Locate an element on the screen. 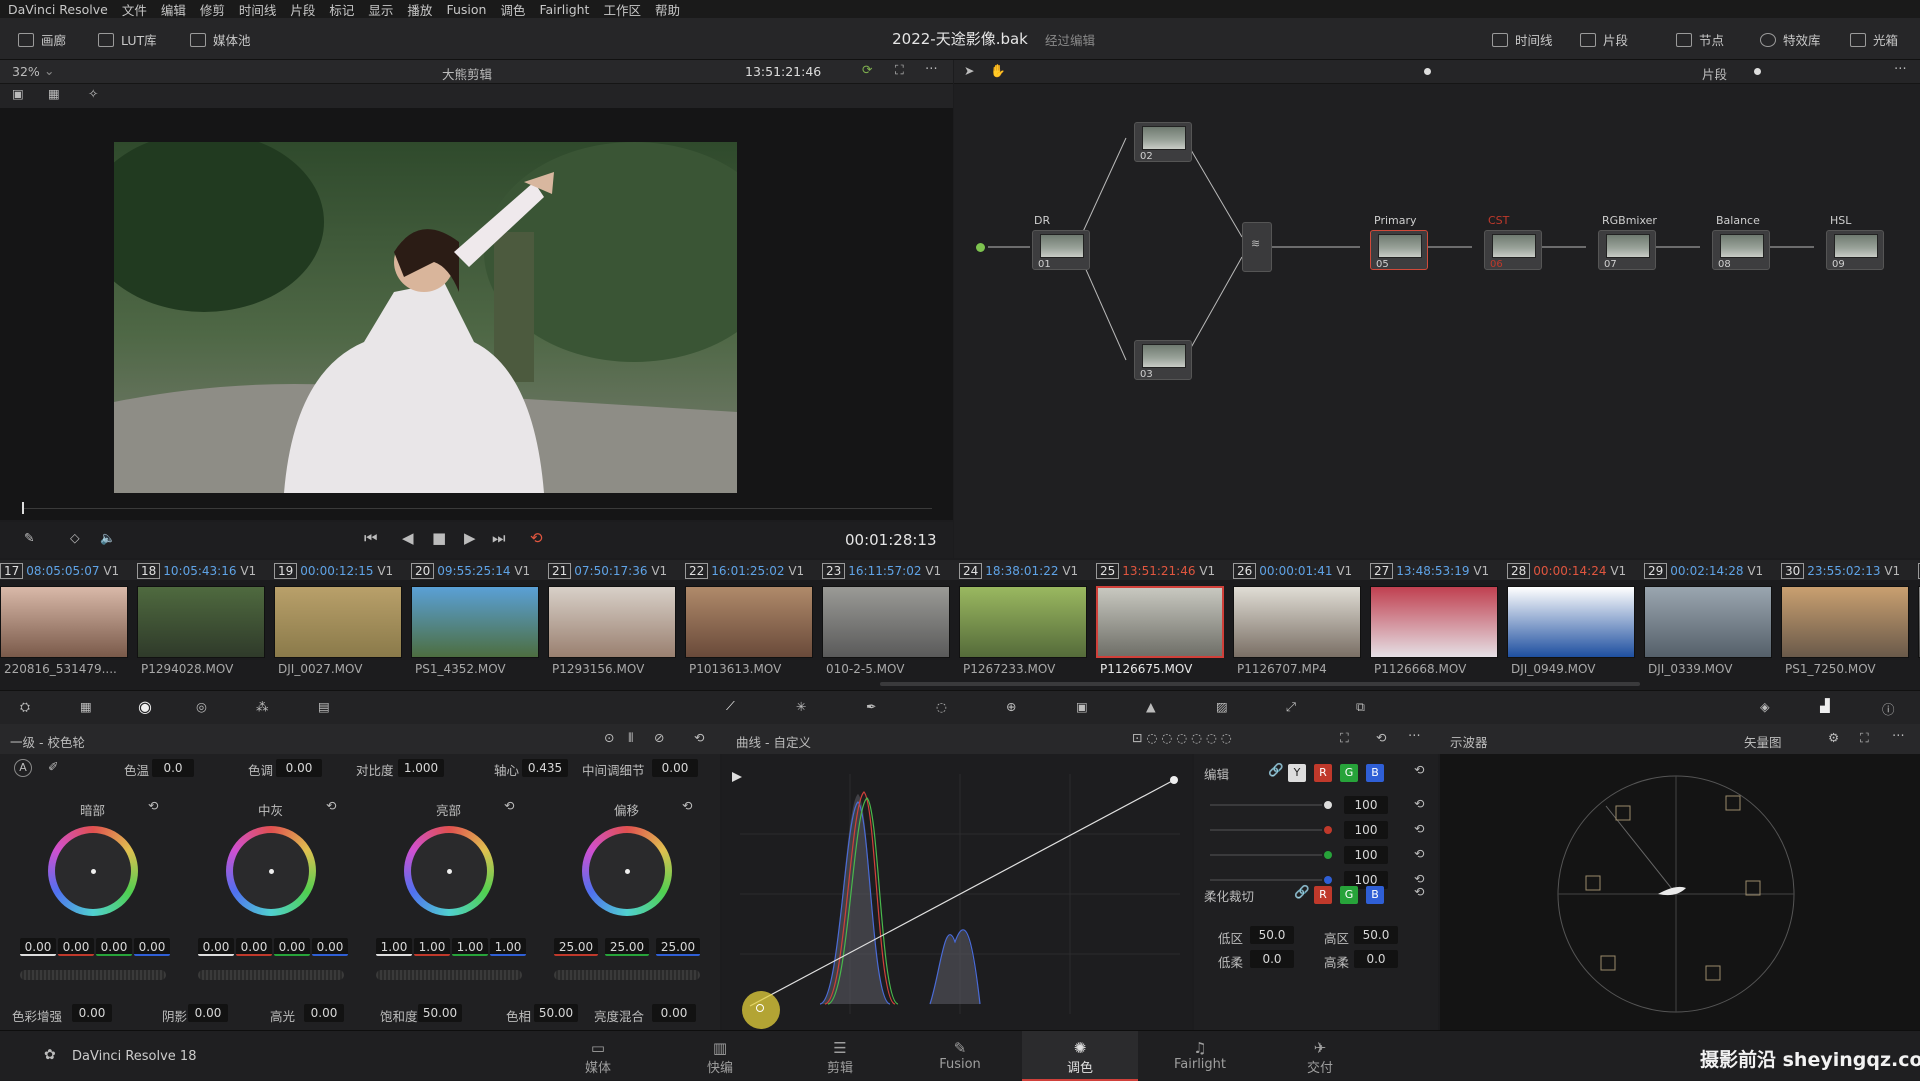  window-icon: ◌ is located at coordinates (941, 706).